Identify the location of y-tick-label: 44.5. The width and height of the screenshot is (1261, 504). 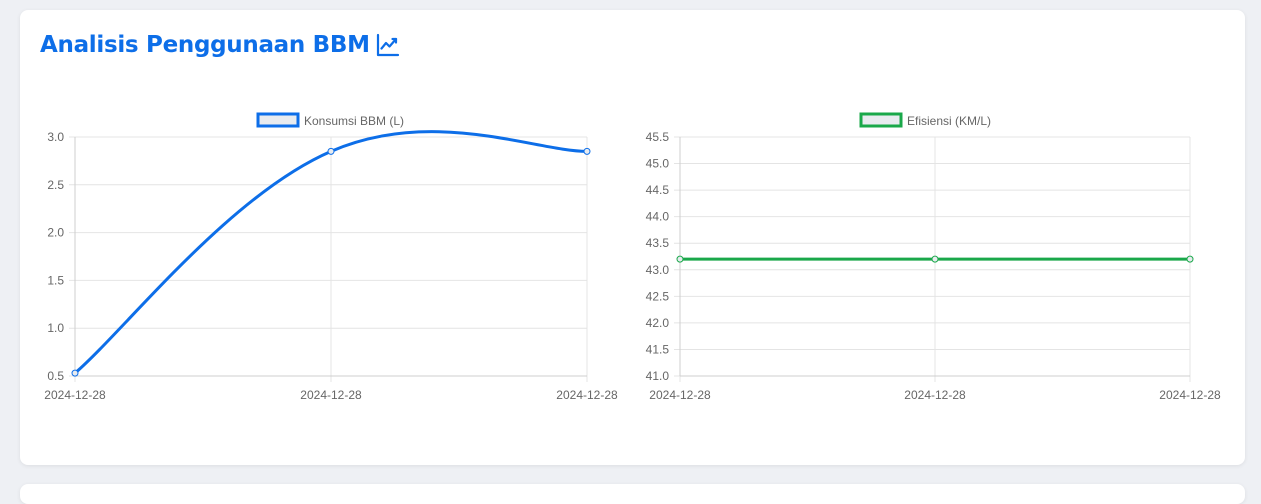
(658, 190).